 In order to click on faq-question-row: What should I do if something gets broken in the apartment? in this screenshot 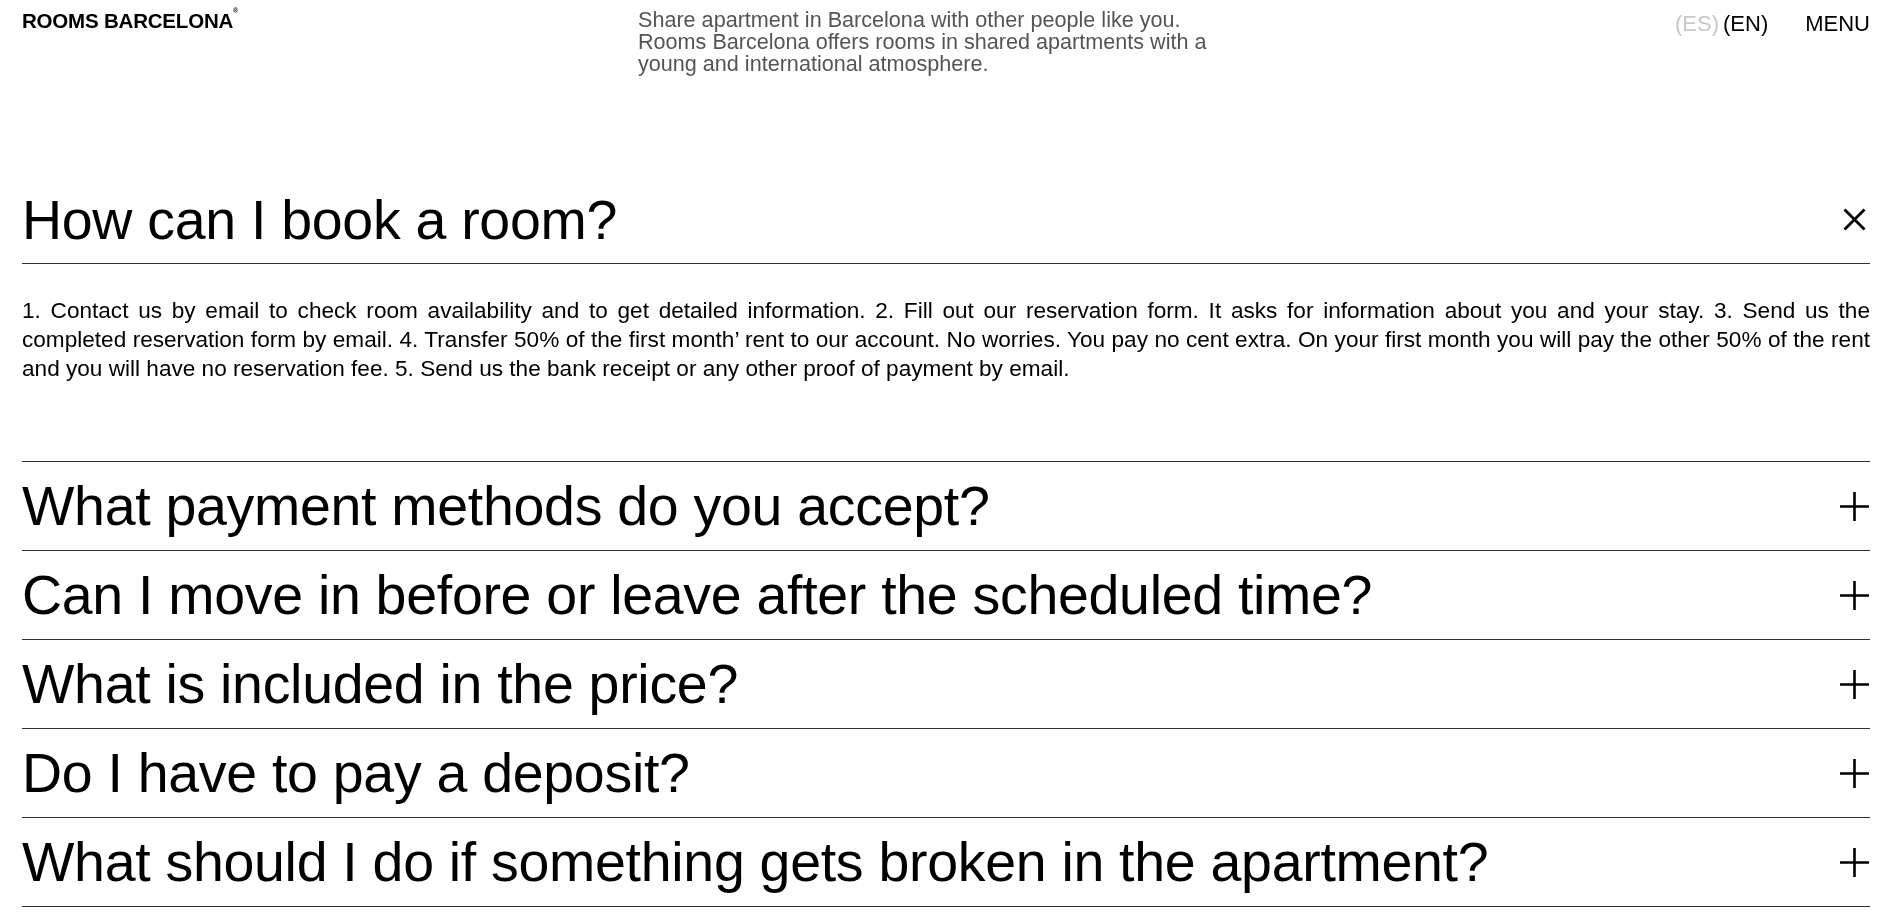, I will do `click(946, 862)`.